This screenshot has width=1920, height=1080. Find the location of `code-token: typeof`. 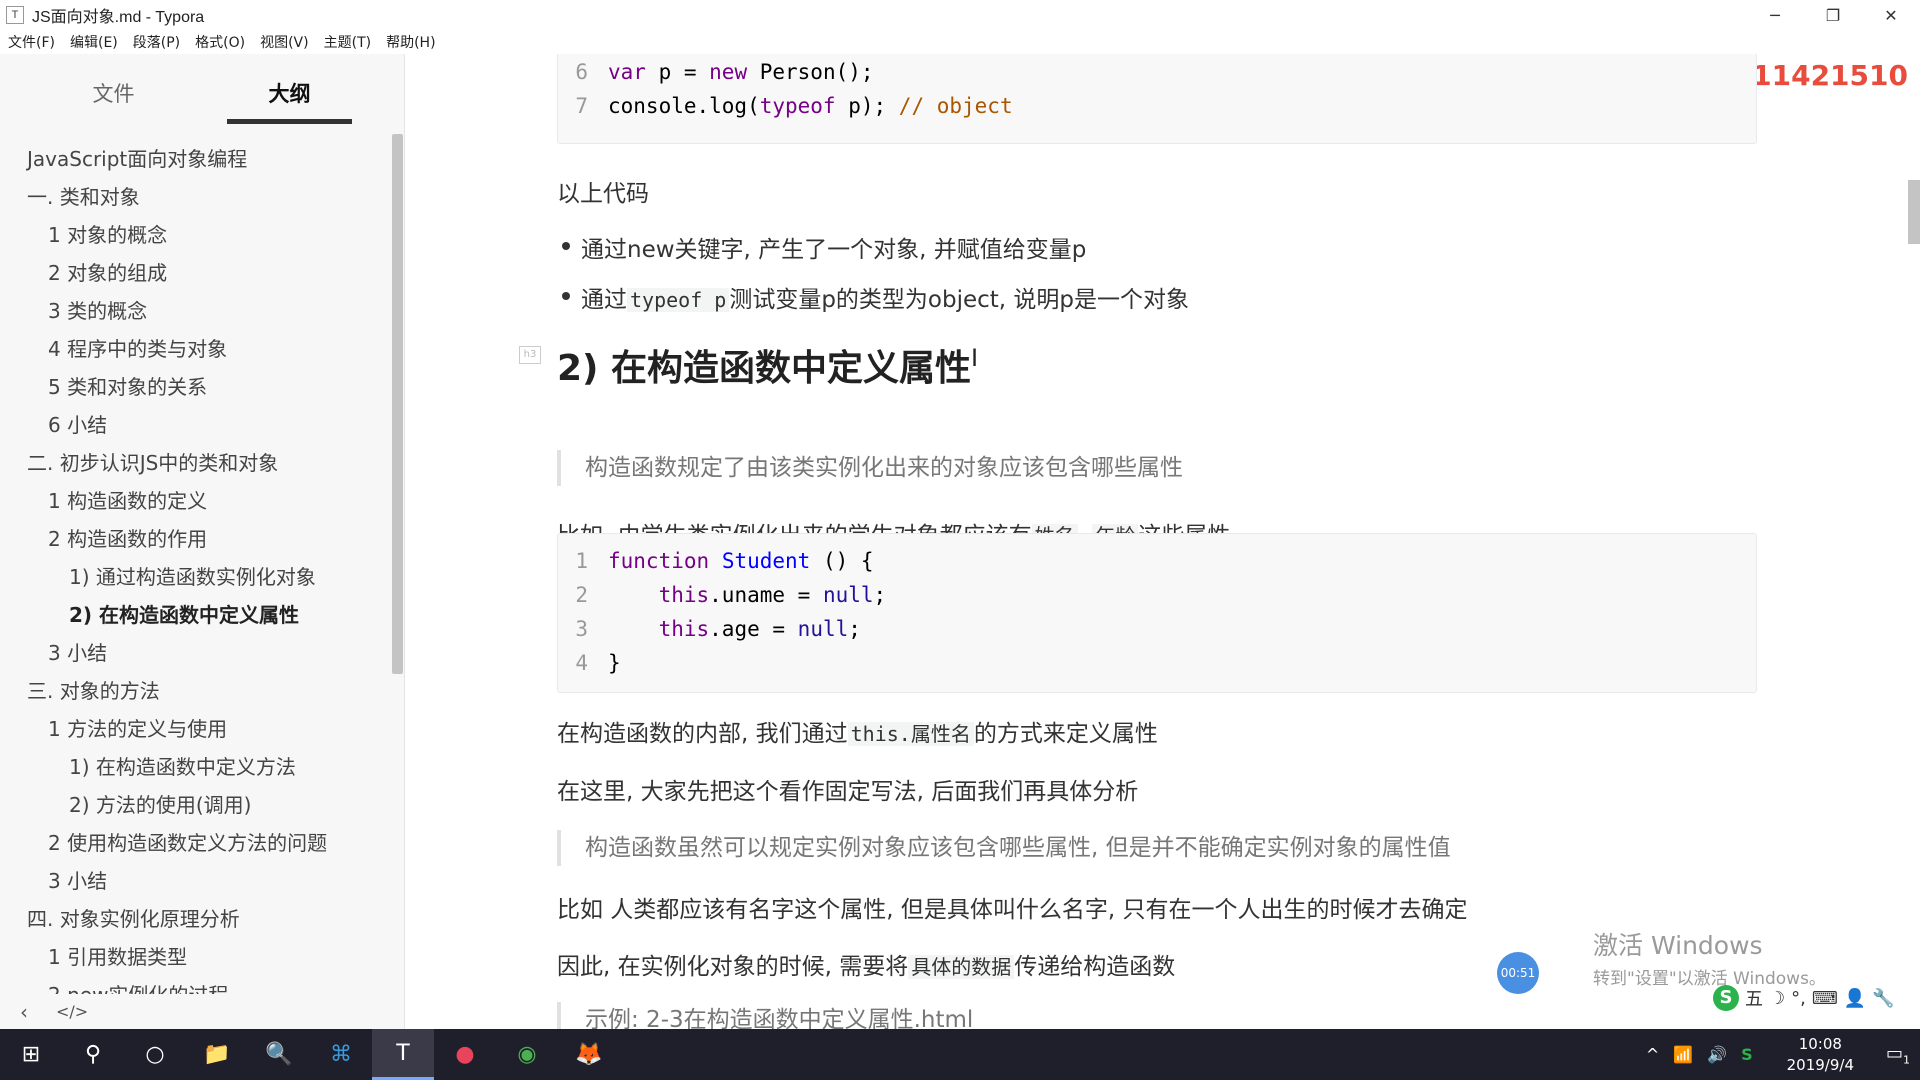

code-token: typeof is located at coordinates (797, 106).